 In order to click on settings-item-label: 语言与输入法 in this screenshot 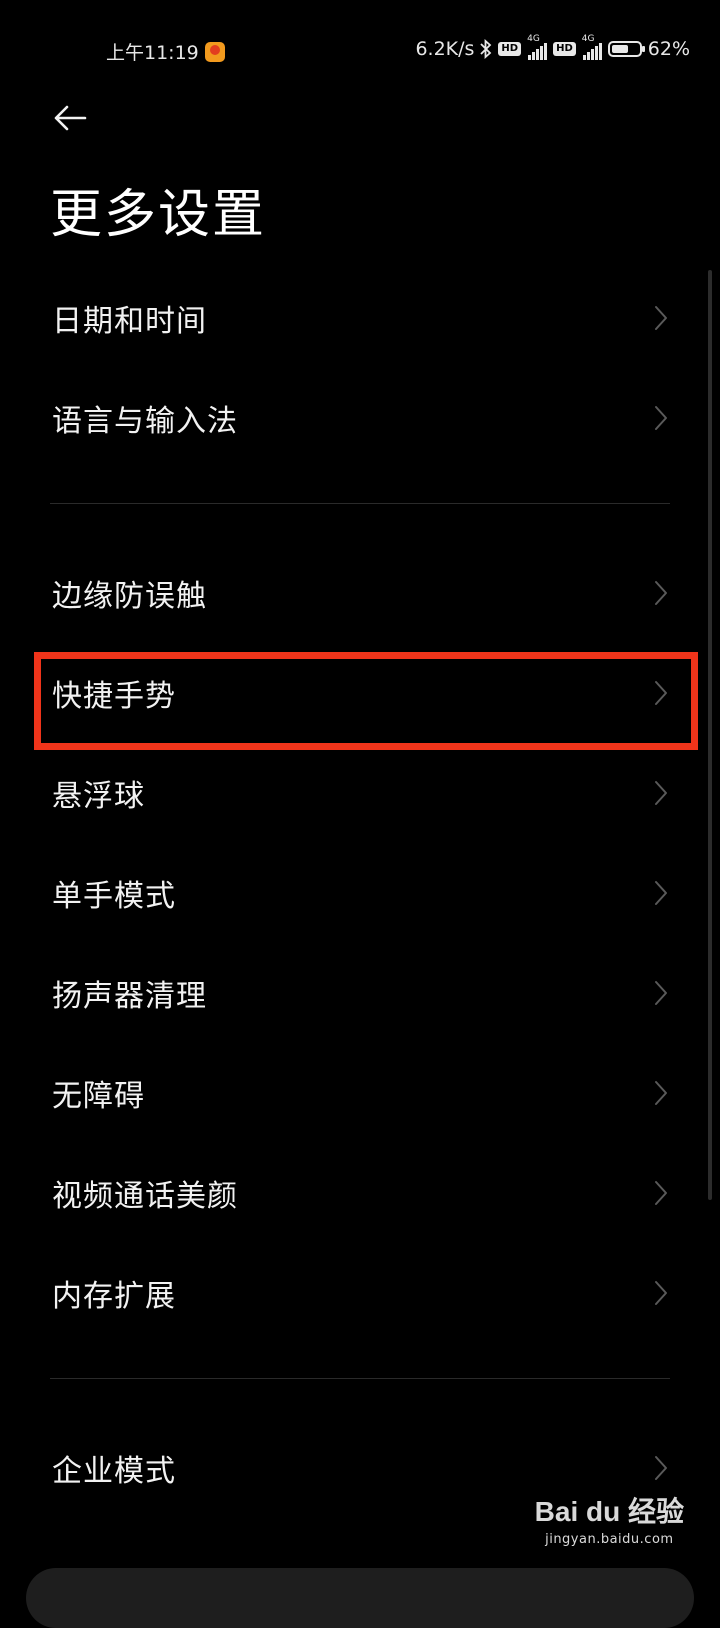, I will do `click(145, 421)`.